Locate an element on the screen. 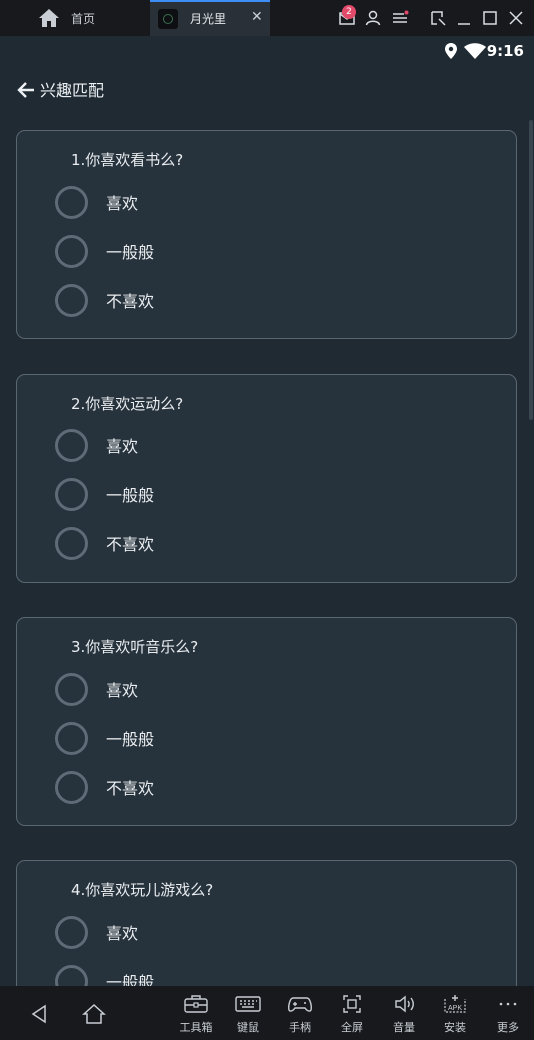 The width and height of the screenshot is (534, 1040). wifi-icon is located at coordinates (475, 51).